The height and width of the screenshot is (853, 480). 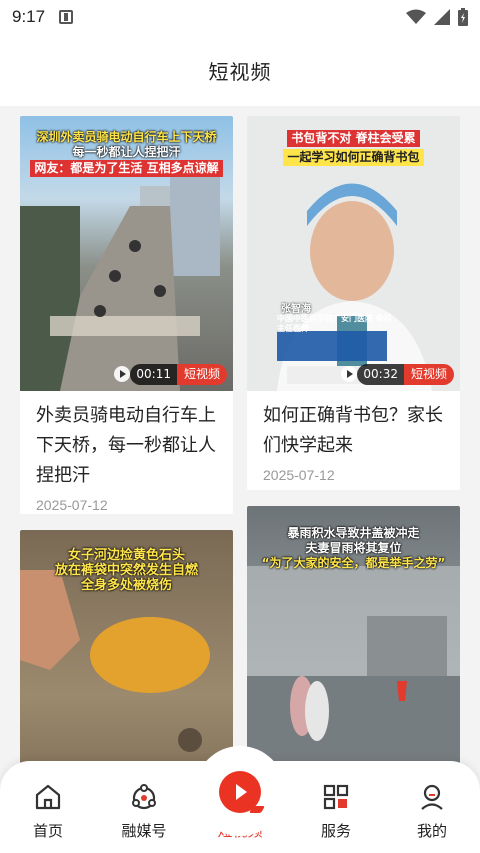 I want to click on status-time: 9:17, so click(x=29, y=16).